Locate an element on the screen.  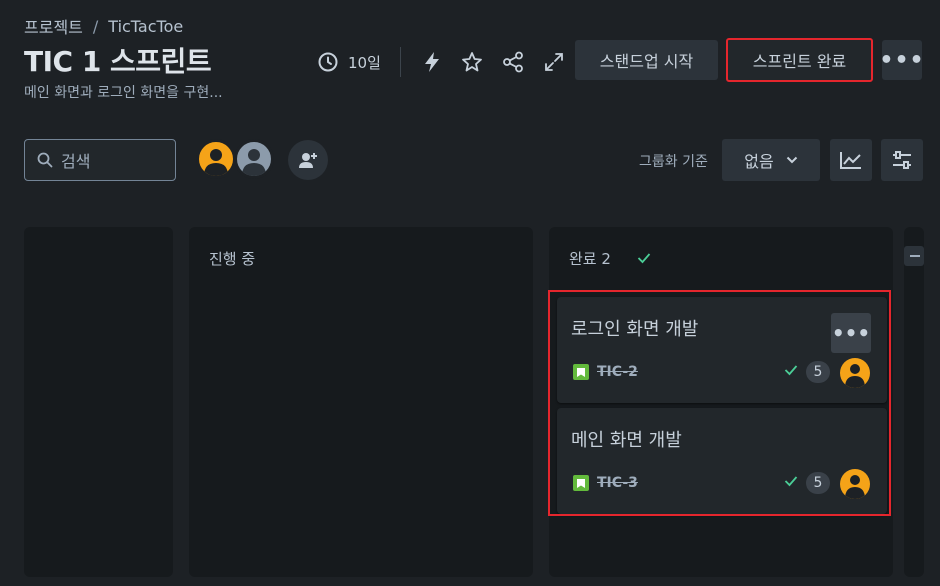
breadcrumb-board: TicTacToe is located at coordinates (145, 26).